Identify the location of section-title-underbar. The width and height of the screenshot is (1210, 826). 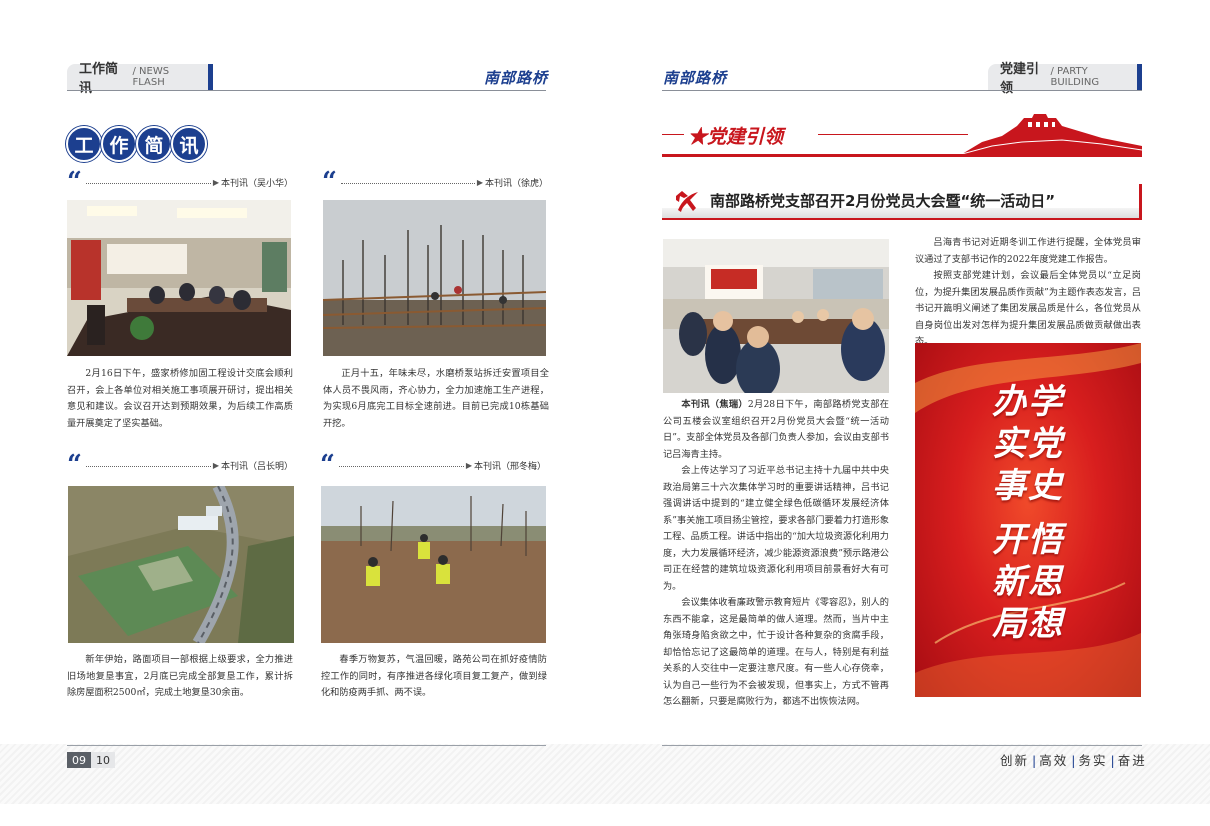
(902, 155).